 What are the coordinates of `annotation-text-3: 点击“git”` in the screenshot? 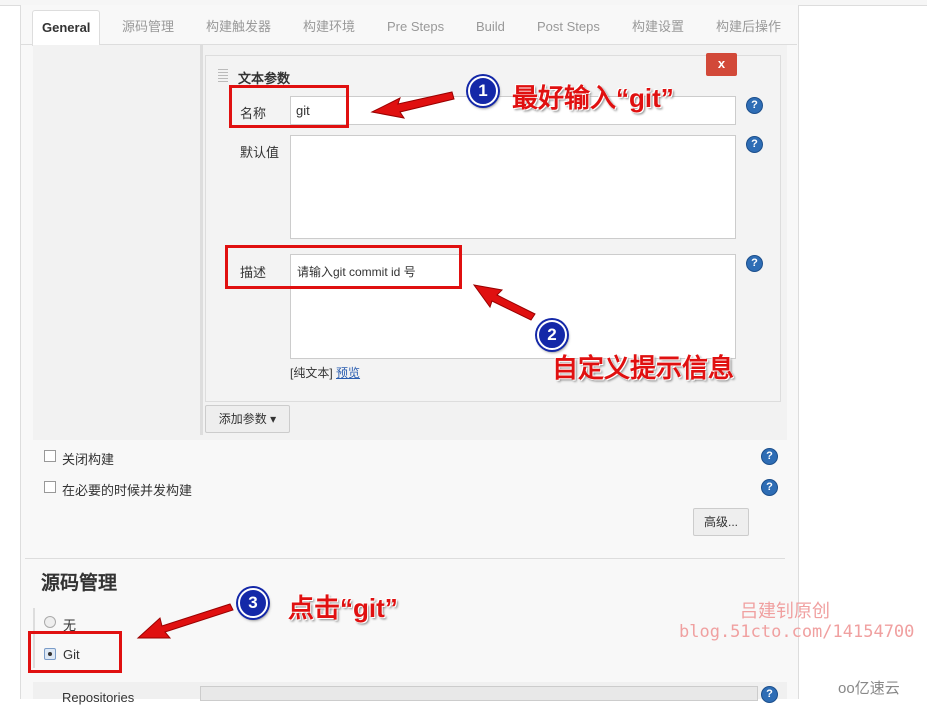 It's located at (343, 608).